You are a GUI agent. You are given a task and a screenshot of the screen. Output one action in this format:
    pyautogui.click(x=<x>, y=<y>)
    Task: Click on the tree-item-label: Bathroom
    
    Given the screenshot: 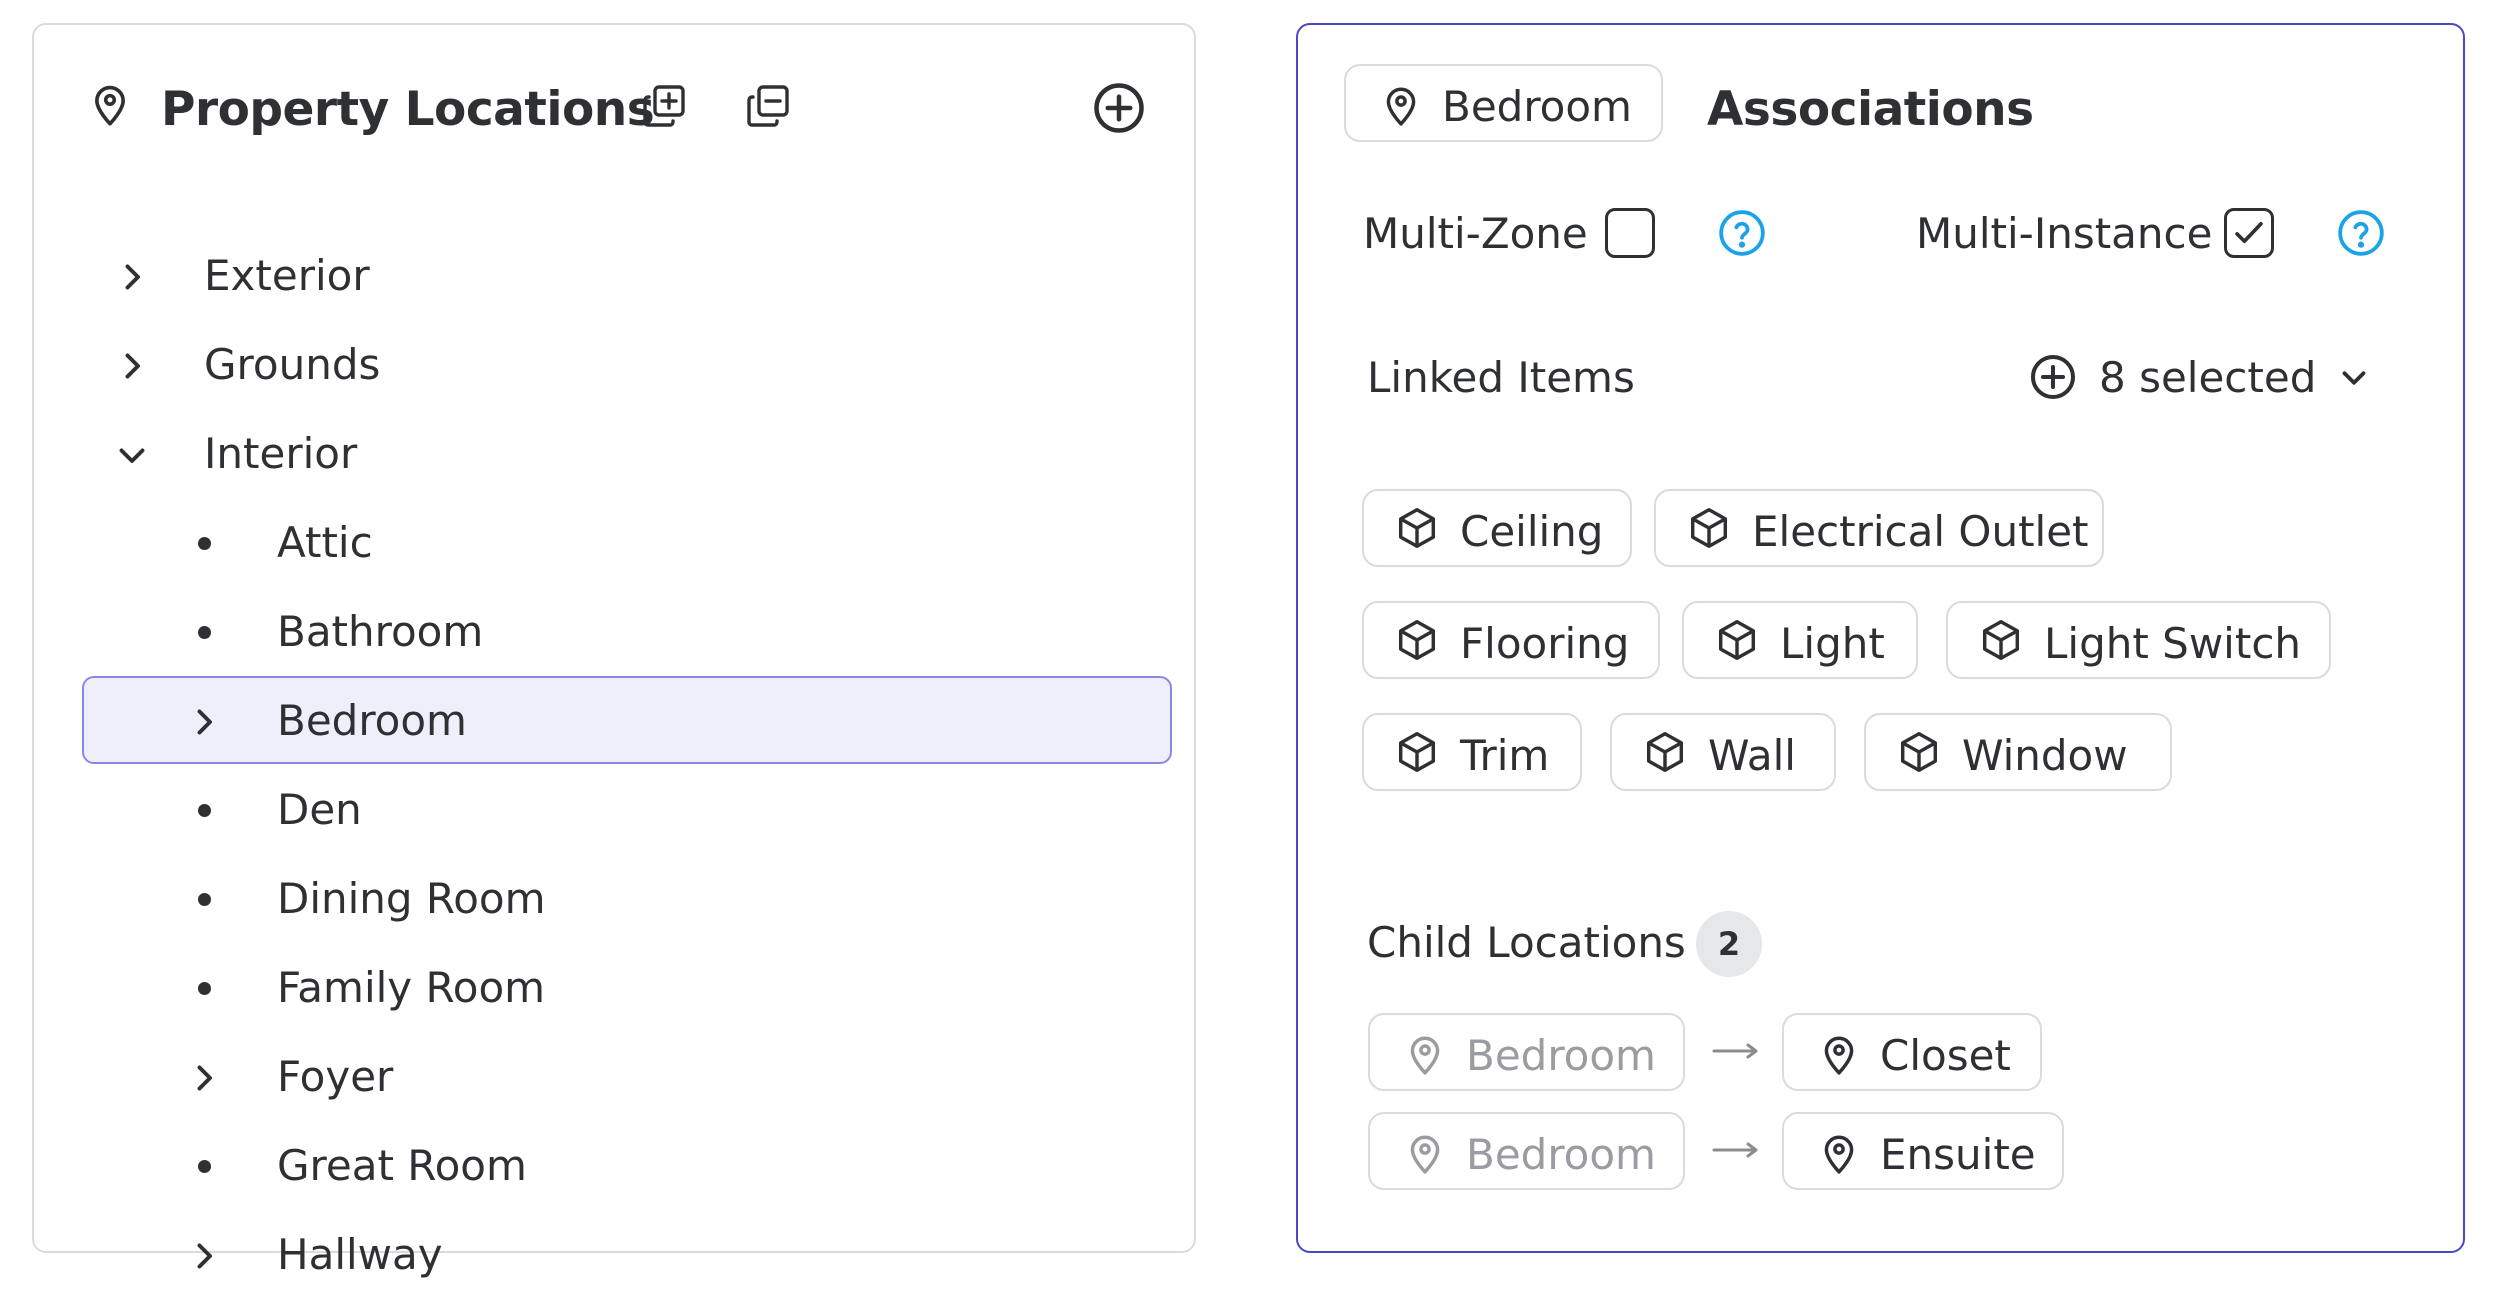 What is the action you would take?
    pyautogui.click(x=380, y=631)
    